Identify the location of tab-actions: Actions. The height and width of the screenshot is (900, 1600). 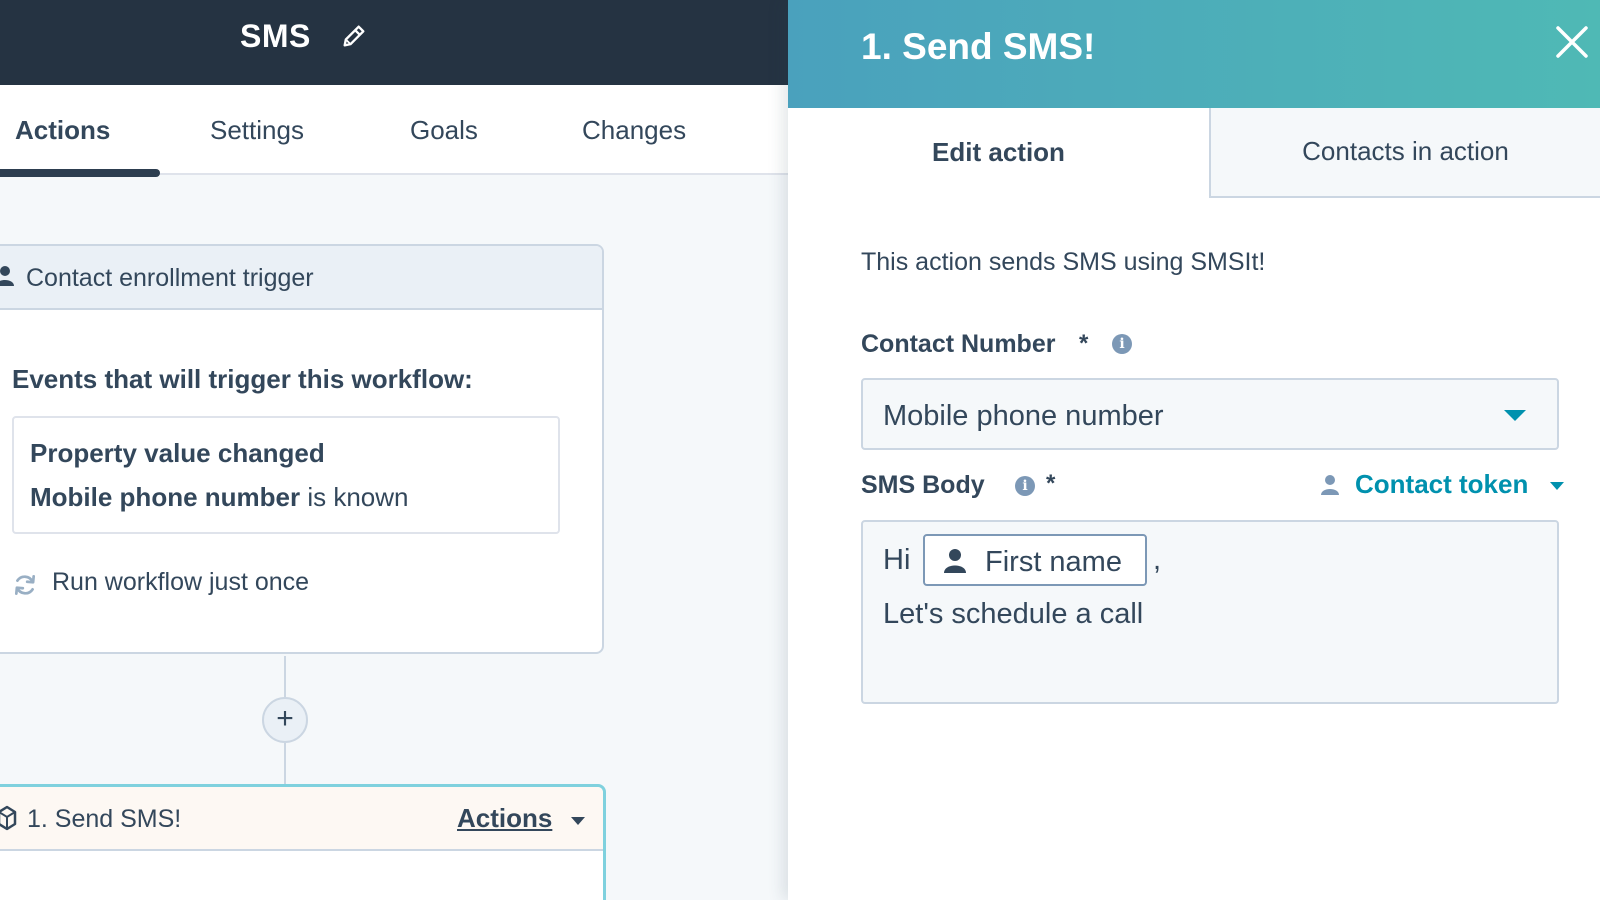
(62, 130).